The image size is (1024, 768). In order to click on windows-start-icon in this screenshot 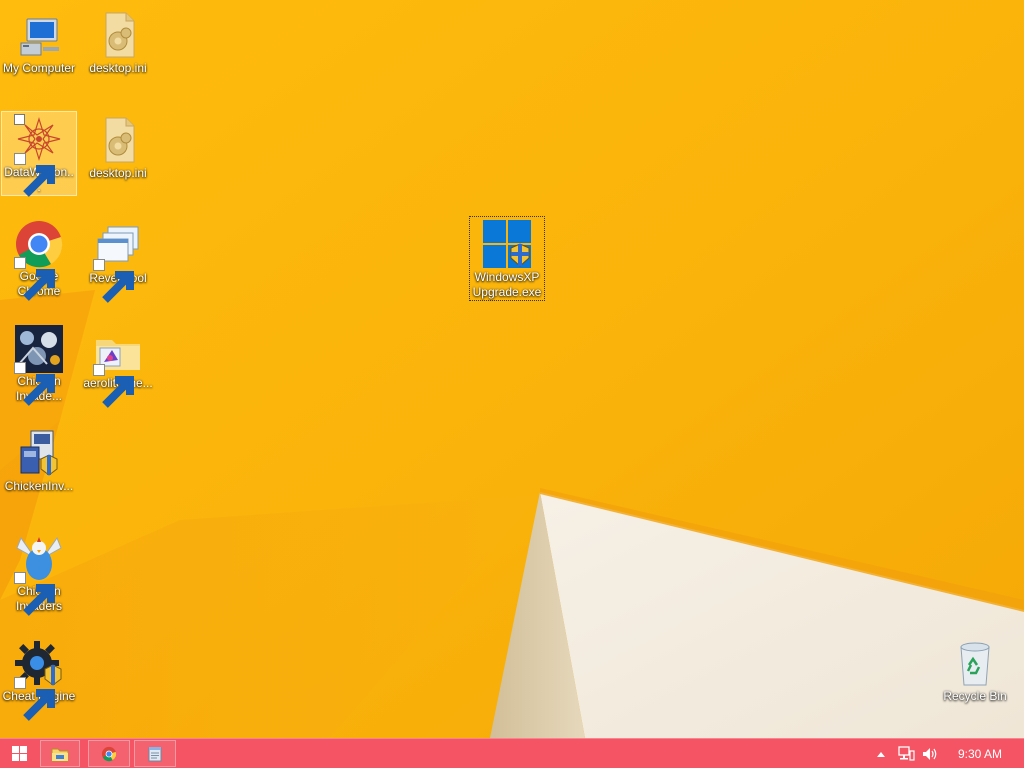, I will do `click(19, 753)`.